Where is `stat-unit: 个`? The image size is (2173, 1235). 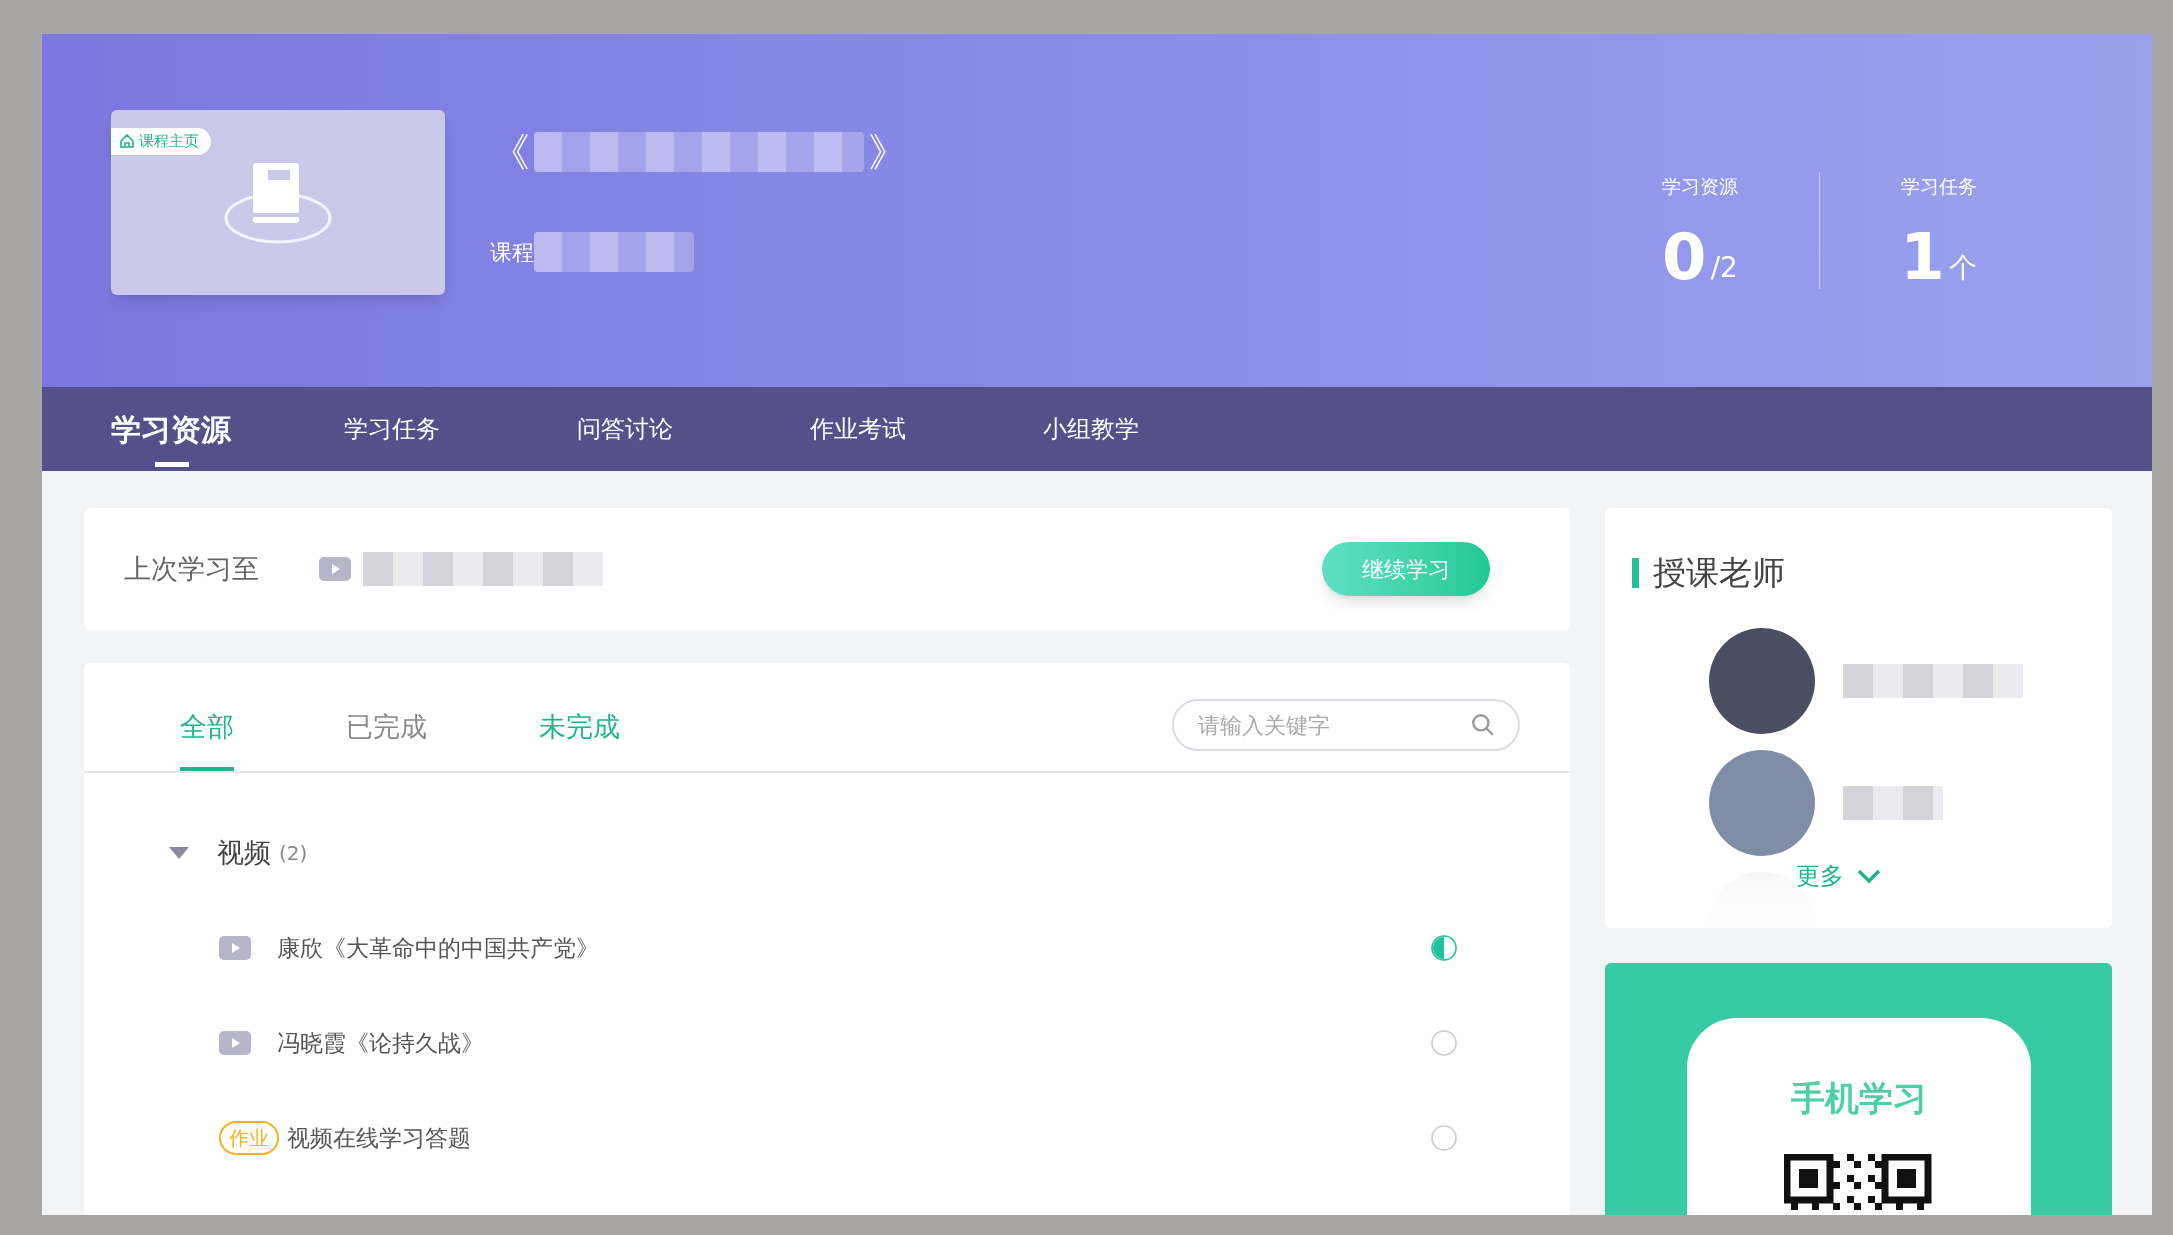 stat-unit: 个 is located at coordinates (1962, 267).